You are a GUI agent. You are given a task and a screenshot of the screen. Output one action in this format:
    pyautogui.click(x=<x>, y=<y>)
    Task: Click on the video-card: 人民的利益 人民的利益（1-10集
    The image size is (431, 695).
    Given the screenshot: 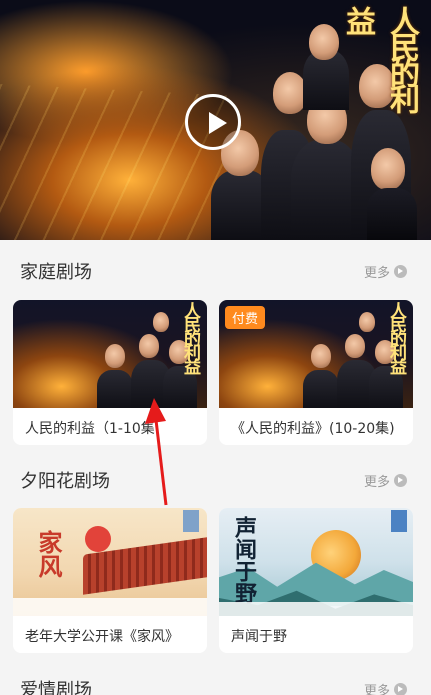 What is the action you would take?
    pyautogui.click(x=110, y=372)
    